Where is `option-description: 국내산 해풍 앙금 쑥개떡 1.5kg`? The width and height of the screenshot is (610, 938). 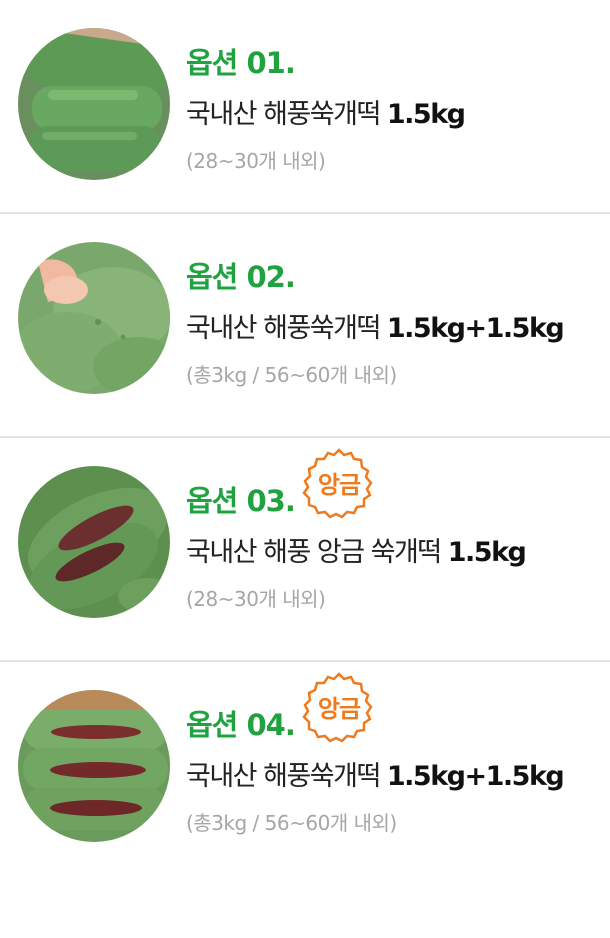 option-description: 국내산 해풍 앙금 쑥개떡 1.5kg is located at coordinates (356, 549).